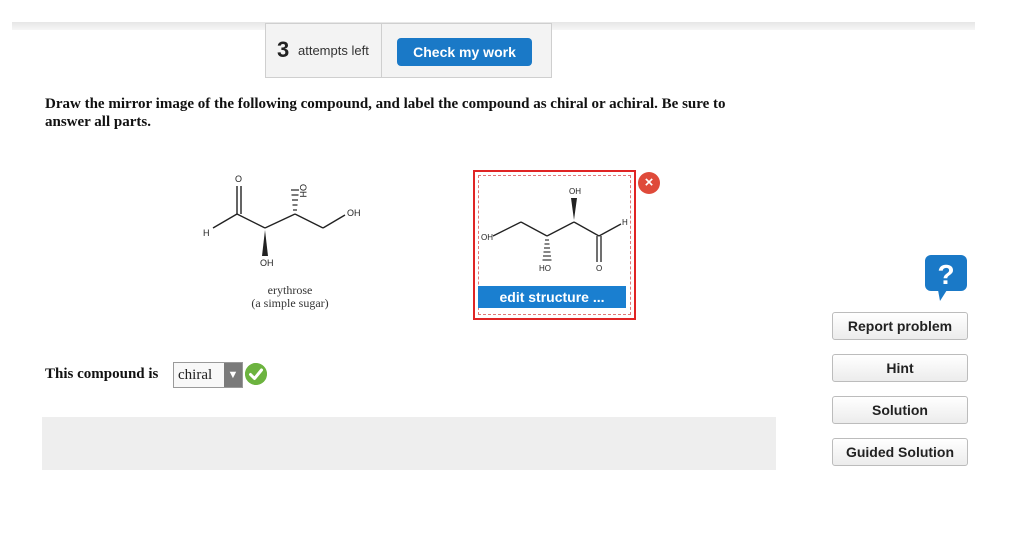 This screenshot has width=1024, height=541. Describe the element at coordinates (206, 233) in the screenshot. I see `atom-h: H` at that location.